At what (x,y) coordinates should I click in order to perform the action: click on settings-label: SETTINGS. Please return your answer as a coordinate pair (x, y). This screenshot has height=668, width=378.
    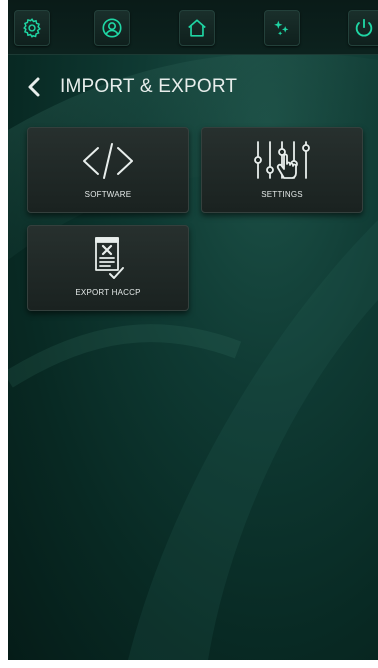
    Looking at the image, I should click on (282, 194).